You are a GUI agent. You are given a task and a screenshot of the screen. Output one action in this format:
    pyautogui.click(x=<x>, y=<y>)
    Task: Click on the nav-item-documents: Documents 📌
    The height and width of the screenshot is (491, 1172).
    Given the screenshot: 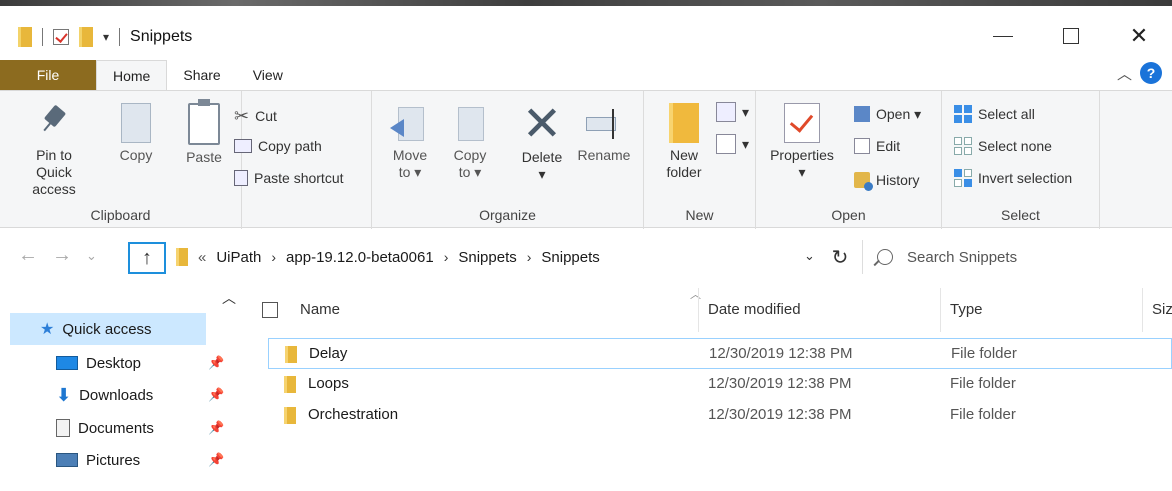 What is the action you would take?
    pyautogui.click(x=118, y=428)
    